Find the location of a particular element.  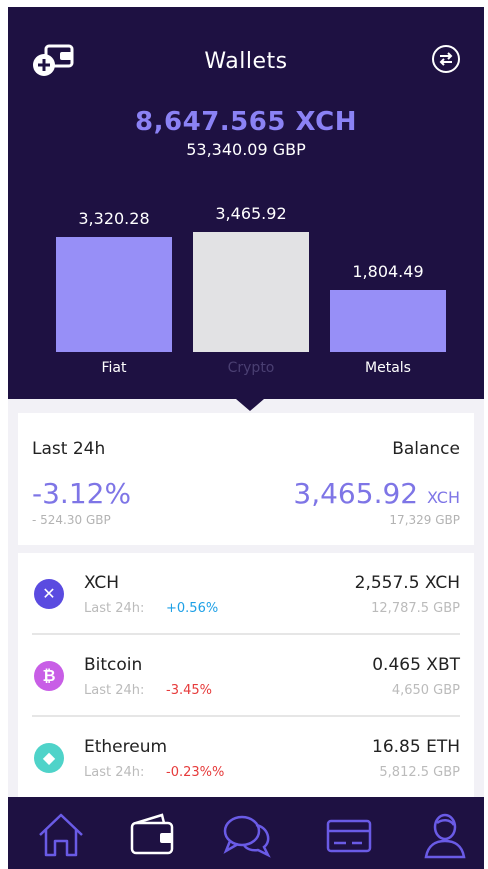

chat-icon is located at coordinates (247, 835).